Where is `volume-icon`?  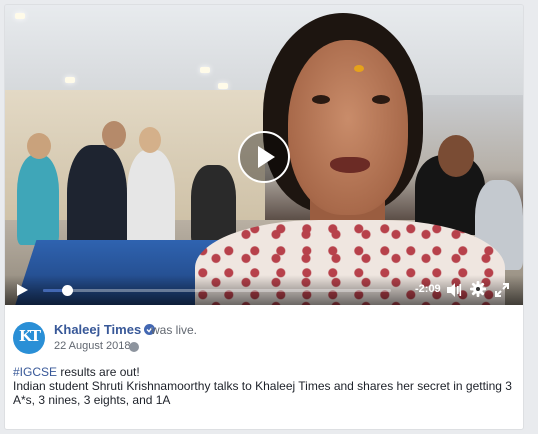 volume-icon is located at coordinates (454, 290).